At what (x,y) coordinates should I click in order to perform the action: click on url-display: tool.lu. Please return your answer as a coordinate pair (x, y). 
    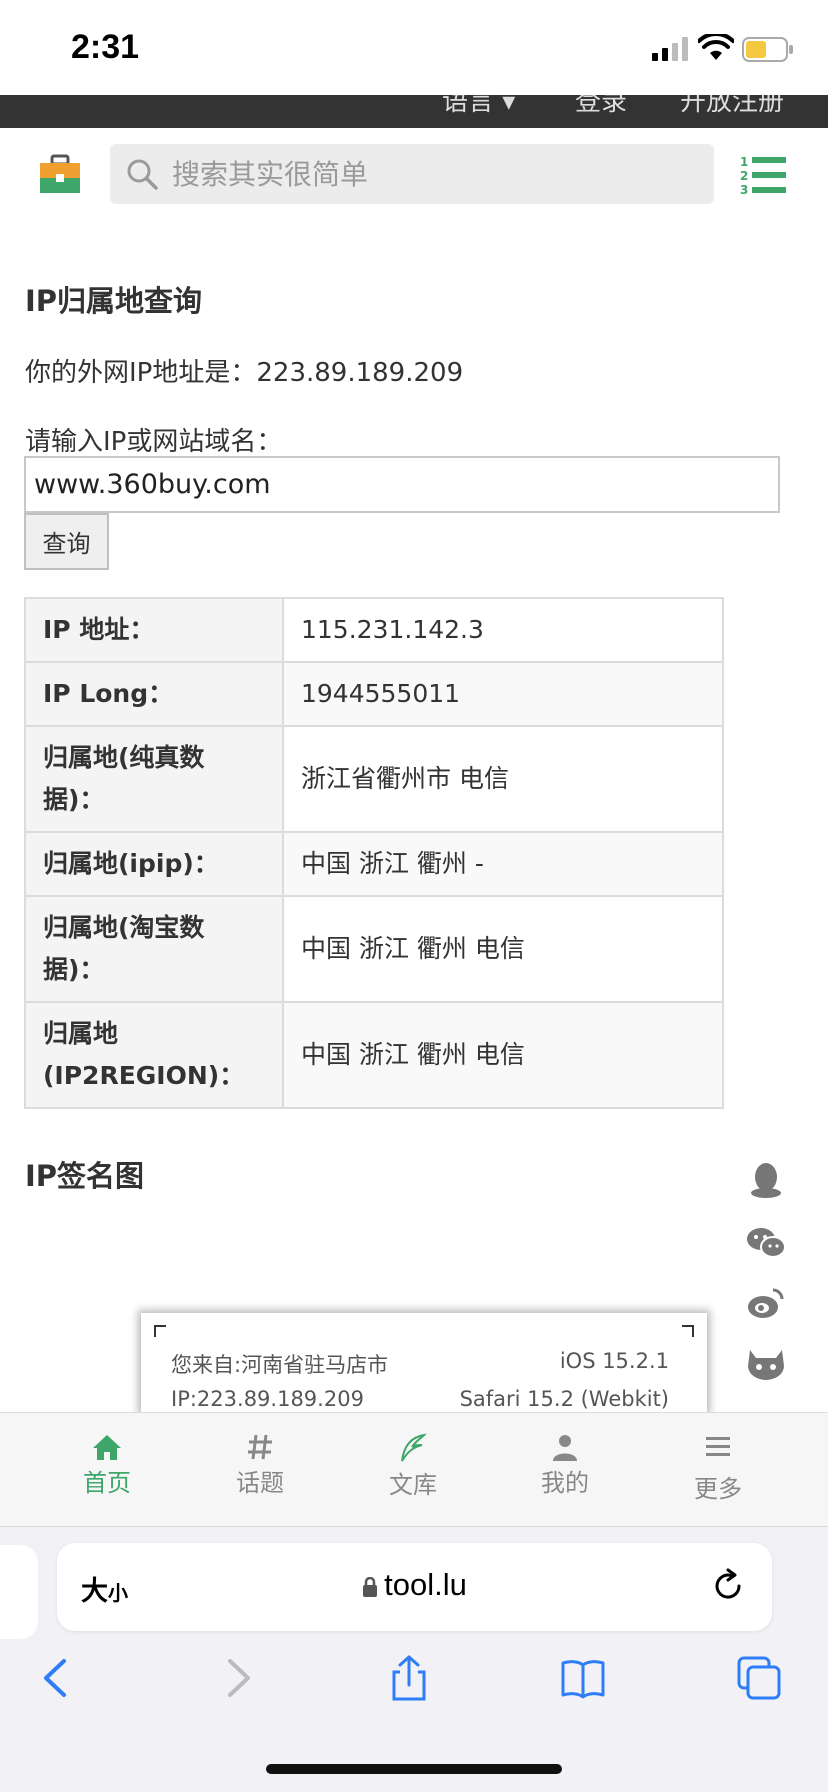
    Looking at the image, I should click on (414, 1585).